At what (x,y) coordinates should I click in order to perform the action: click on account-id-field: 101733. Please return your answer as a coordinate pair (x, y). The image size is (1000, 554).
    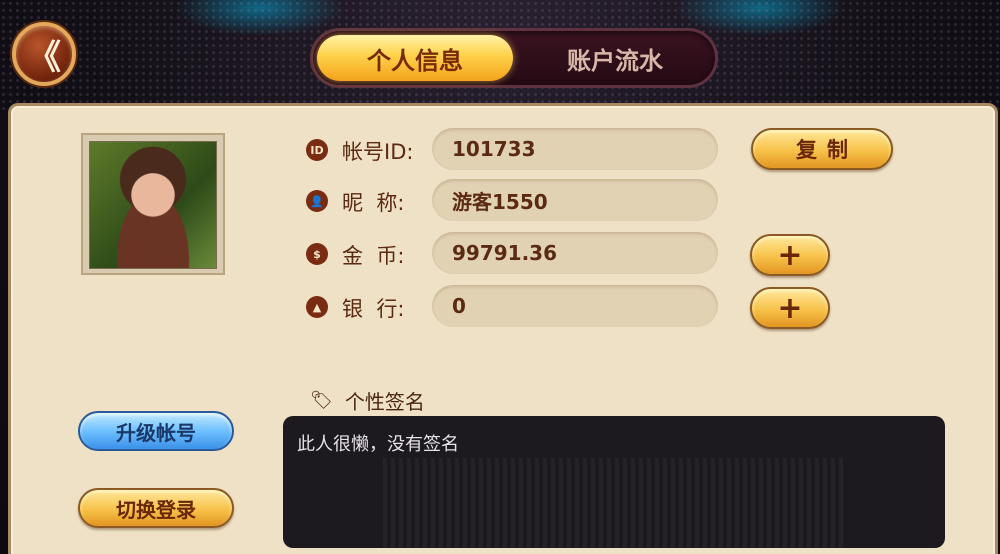
    Looking at the image, I should click on (575, 149).